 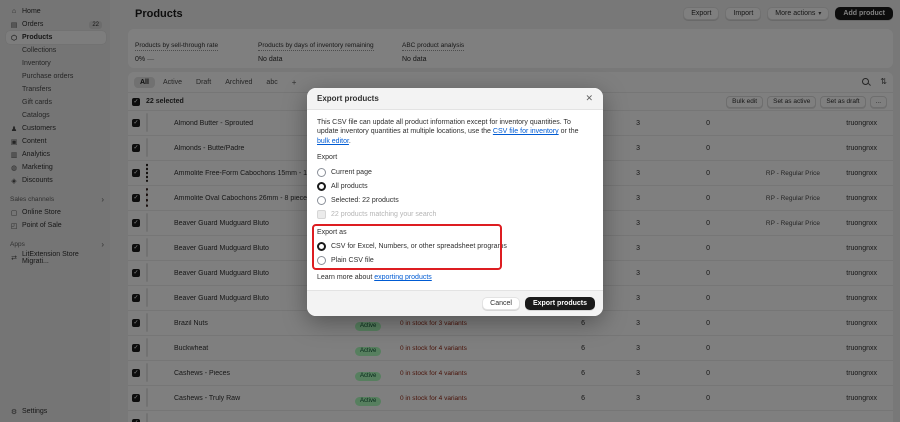 I want to click on bulk-editor-link: bulk editor, so click(x=333, y=141).